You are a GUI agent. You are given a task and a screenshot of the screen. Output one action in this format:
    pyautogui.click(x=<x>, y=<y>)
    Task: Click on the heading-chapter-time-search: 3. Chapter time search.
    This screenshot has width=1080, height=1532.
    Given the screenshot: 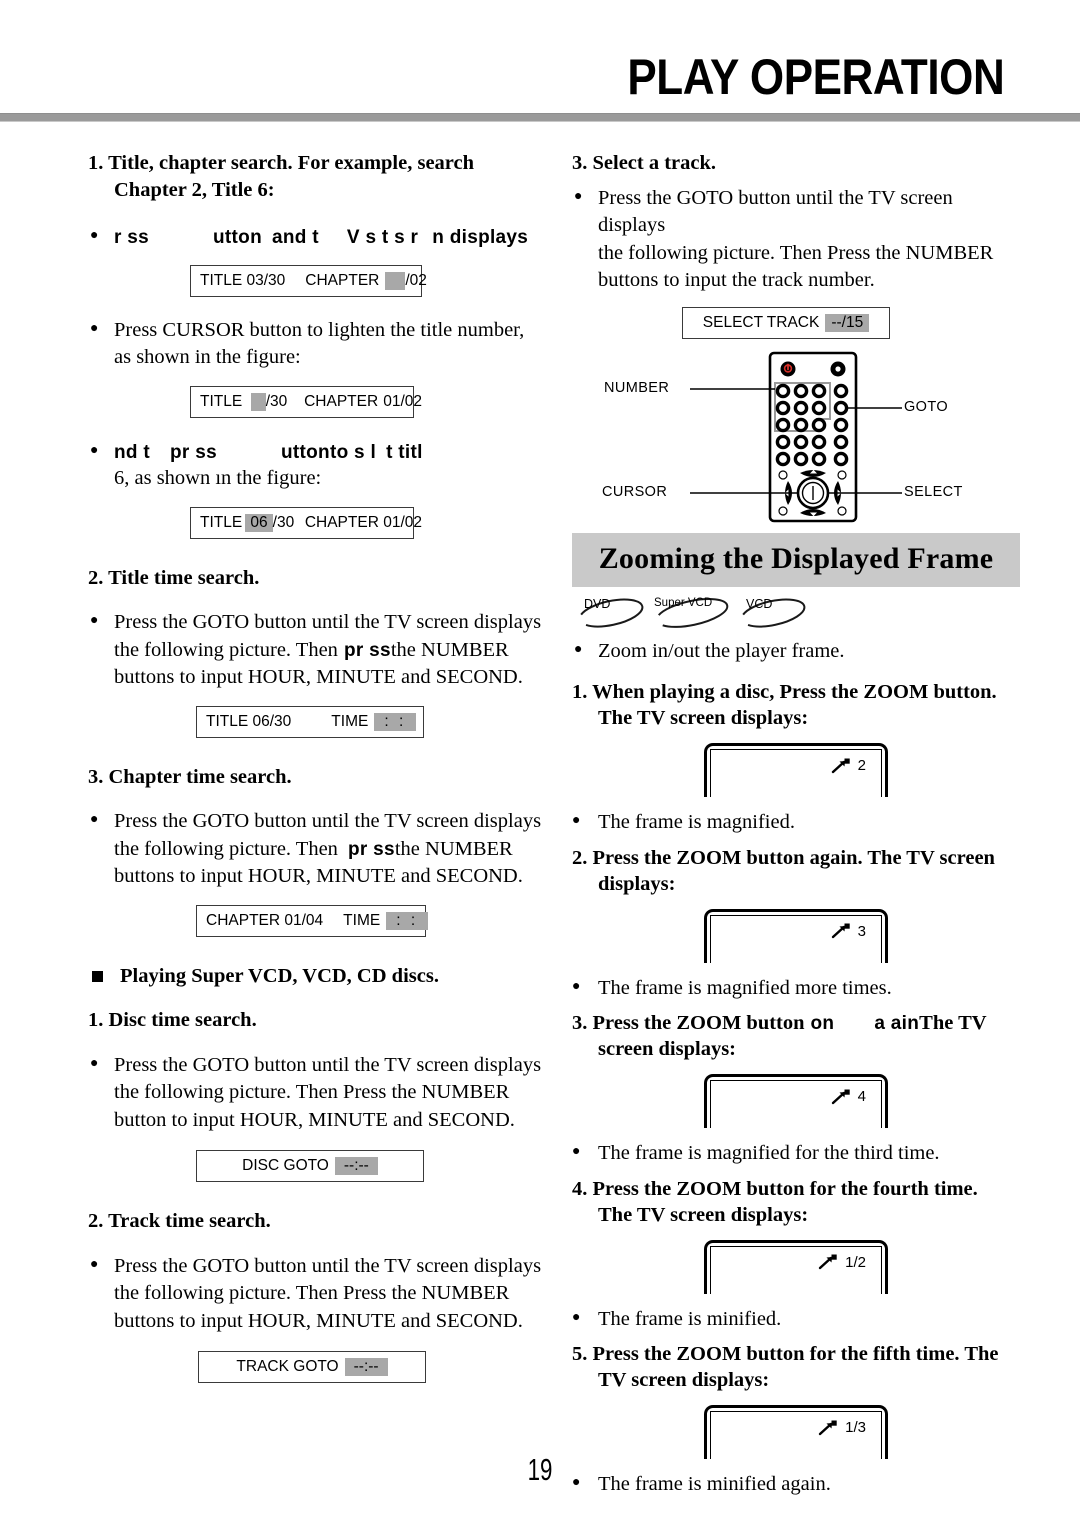 What is the action you would take?
    pyautogui.click(x=190, y=776)
    